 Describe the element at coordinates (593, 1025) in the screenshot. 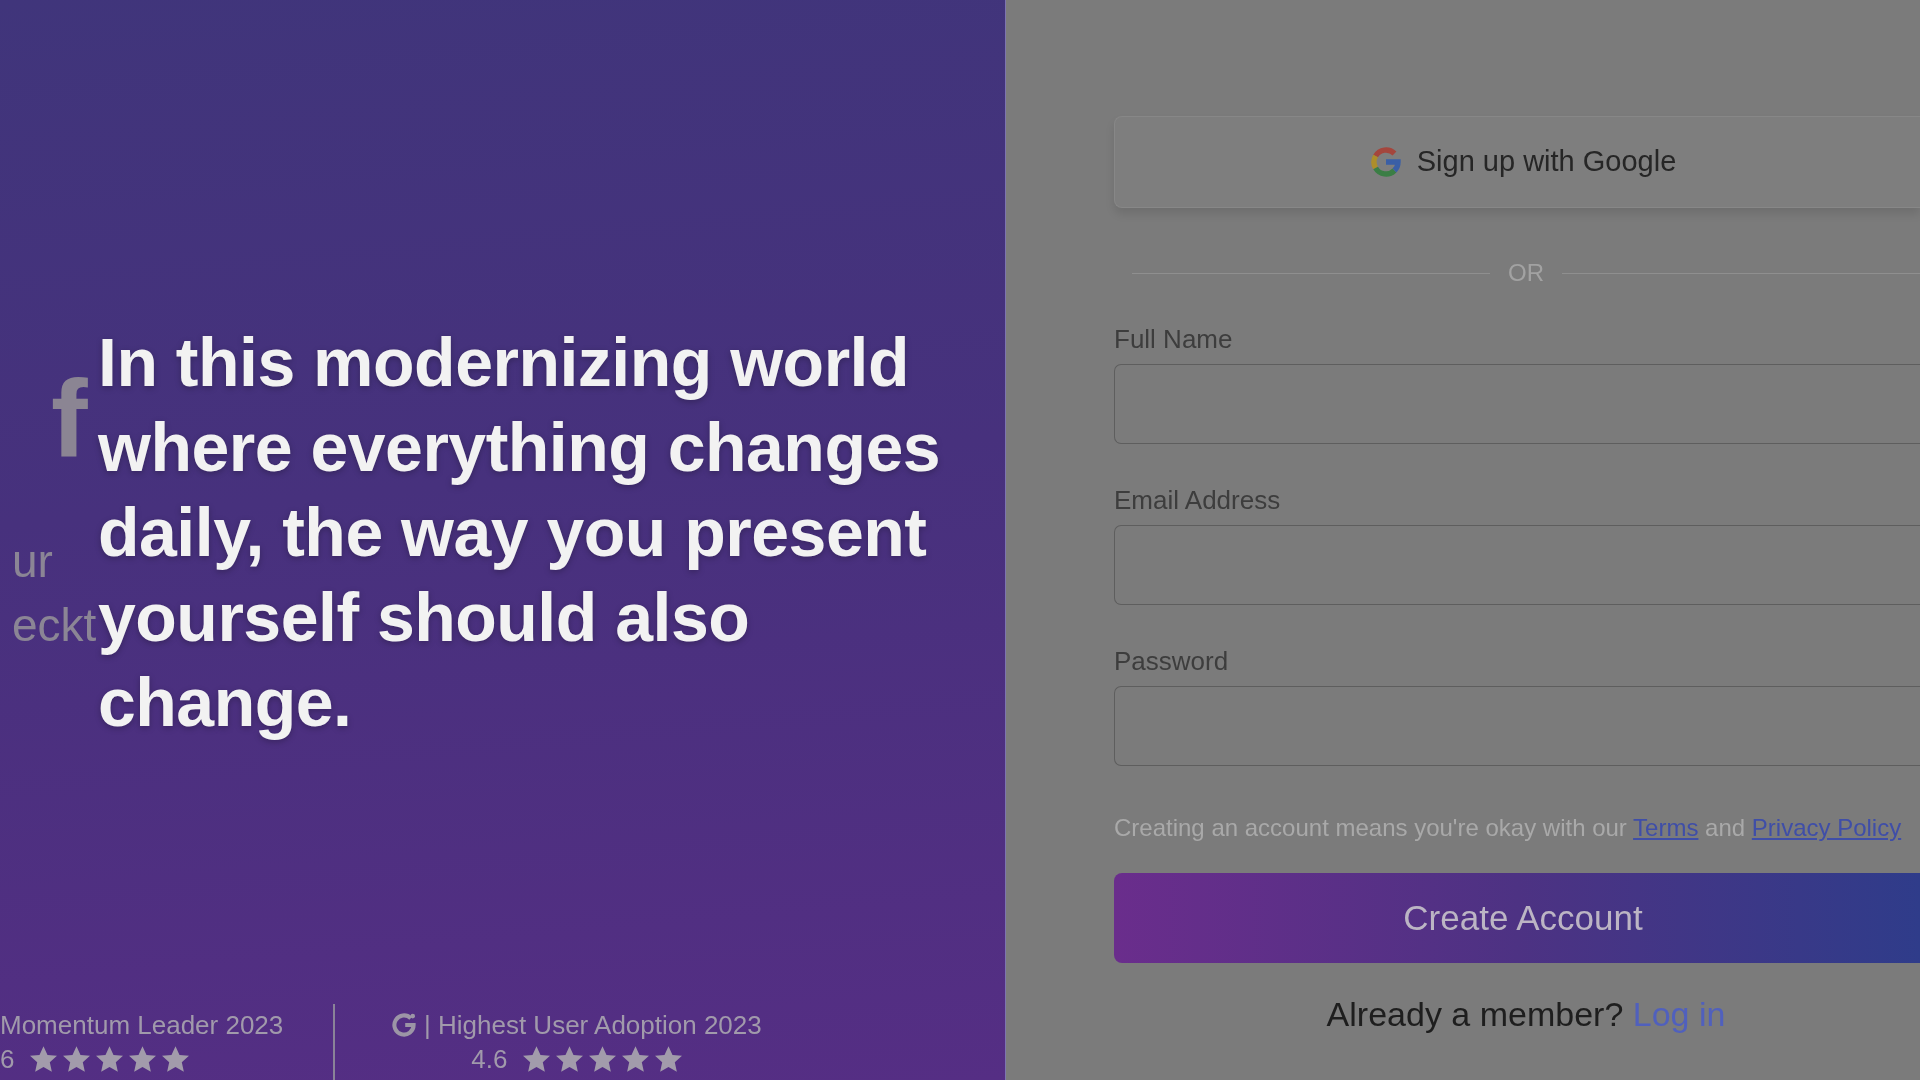

I see `award-title: | Highest User Adoption 2023` at that location.